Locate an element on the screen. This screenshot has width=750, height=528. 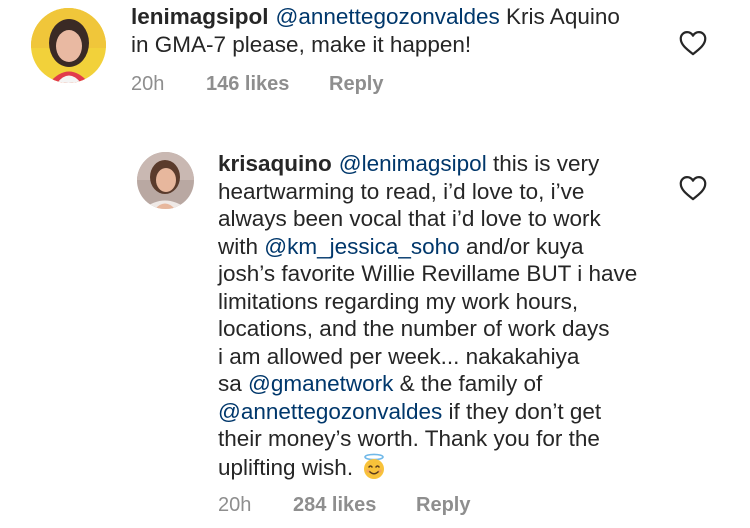
smiling-face-with-halo-icon is located at coordinates (374, 470).